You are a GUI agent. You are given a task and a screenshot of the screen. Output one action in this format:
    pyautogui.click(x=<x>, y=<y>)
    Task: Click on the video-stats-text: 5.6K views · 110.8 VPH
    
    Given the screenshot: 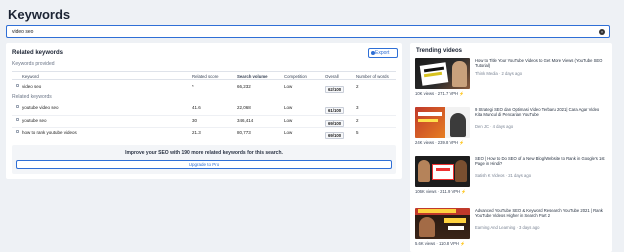 What is the action you would take?
    pyautogui.click(x=437, y=243)
    